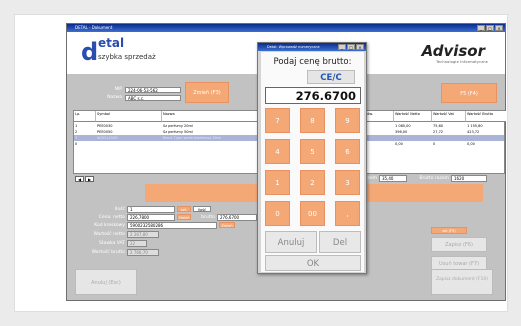  Describe the element at coordinates (277, 182) in the screenshot. I see `key-1: 1` at that location.